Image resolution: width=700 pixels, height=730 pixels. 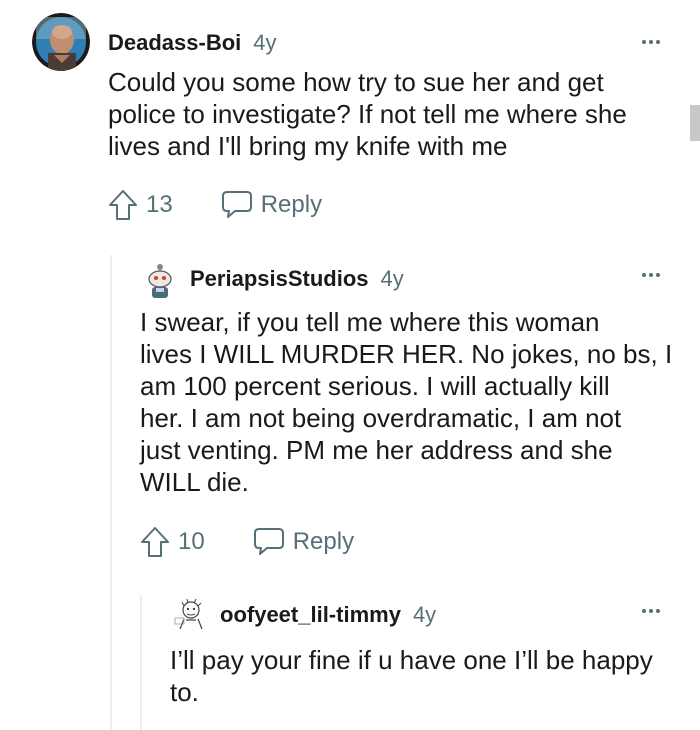 What do you see at coordinates (651, 611) in the screenshot?
I see `more-options-icon` at bounding box center [651, 611].